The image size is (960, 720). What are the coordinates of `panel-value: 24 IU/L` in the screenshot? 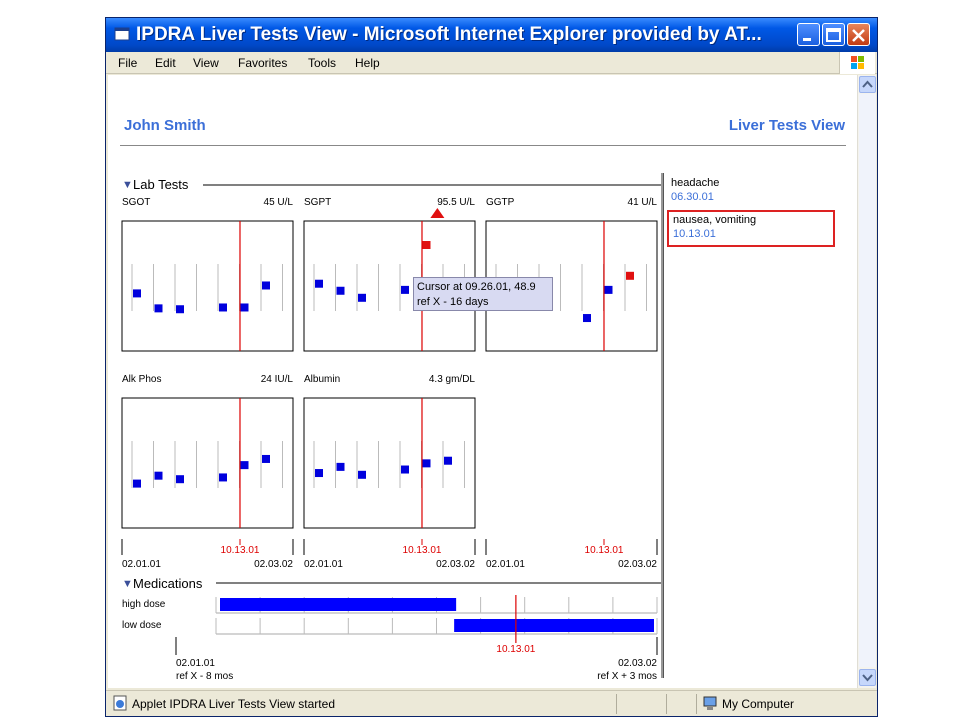 It's located at (277, 379).